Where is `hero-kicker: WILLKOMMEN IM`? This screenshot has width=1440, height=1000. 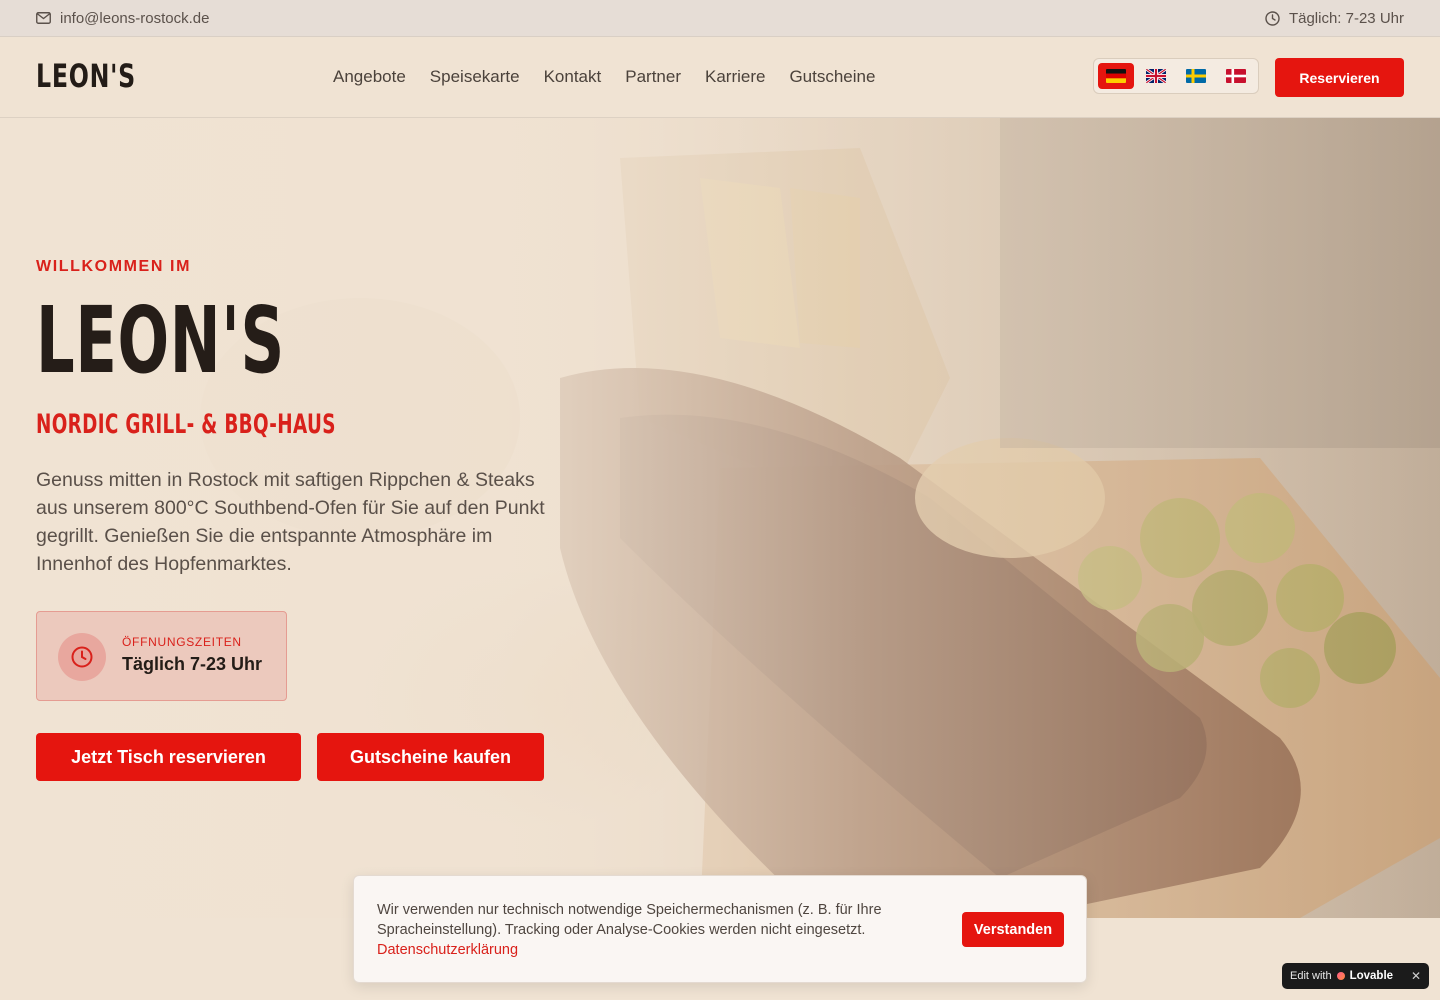 hero-kicker: WILLKOMMEN IM is located at coordinates (113, 266).